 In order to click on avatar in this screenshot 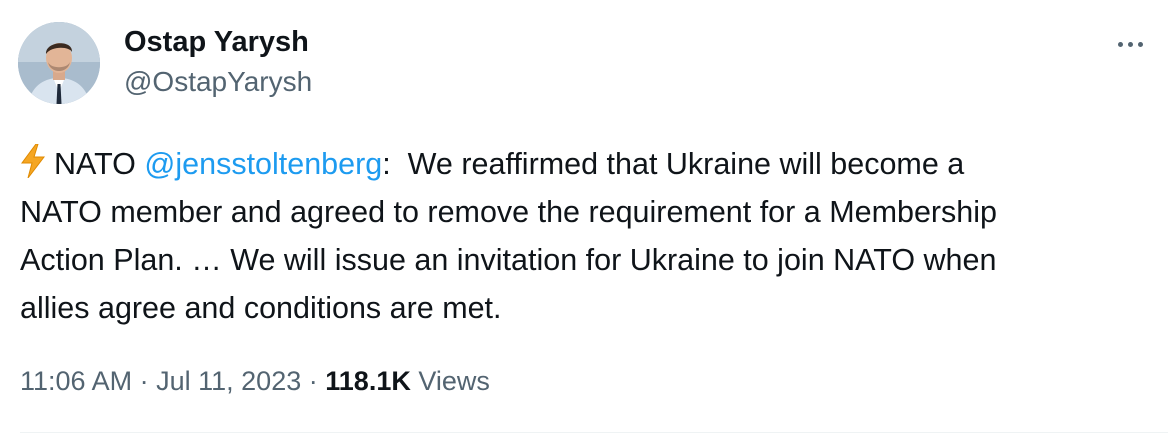, I will do `click(59, 63)`.